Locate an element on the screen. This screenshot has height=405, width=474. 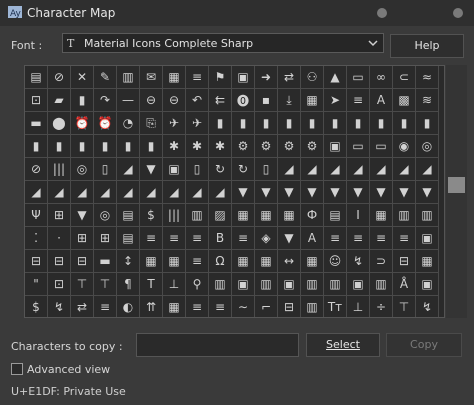
glyph-cell: ⚇ is located at coordinates (312, 77).